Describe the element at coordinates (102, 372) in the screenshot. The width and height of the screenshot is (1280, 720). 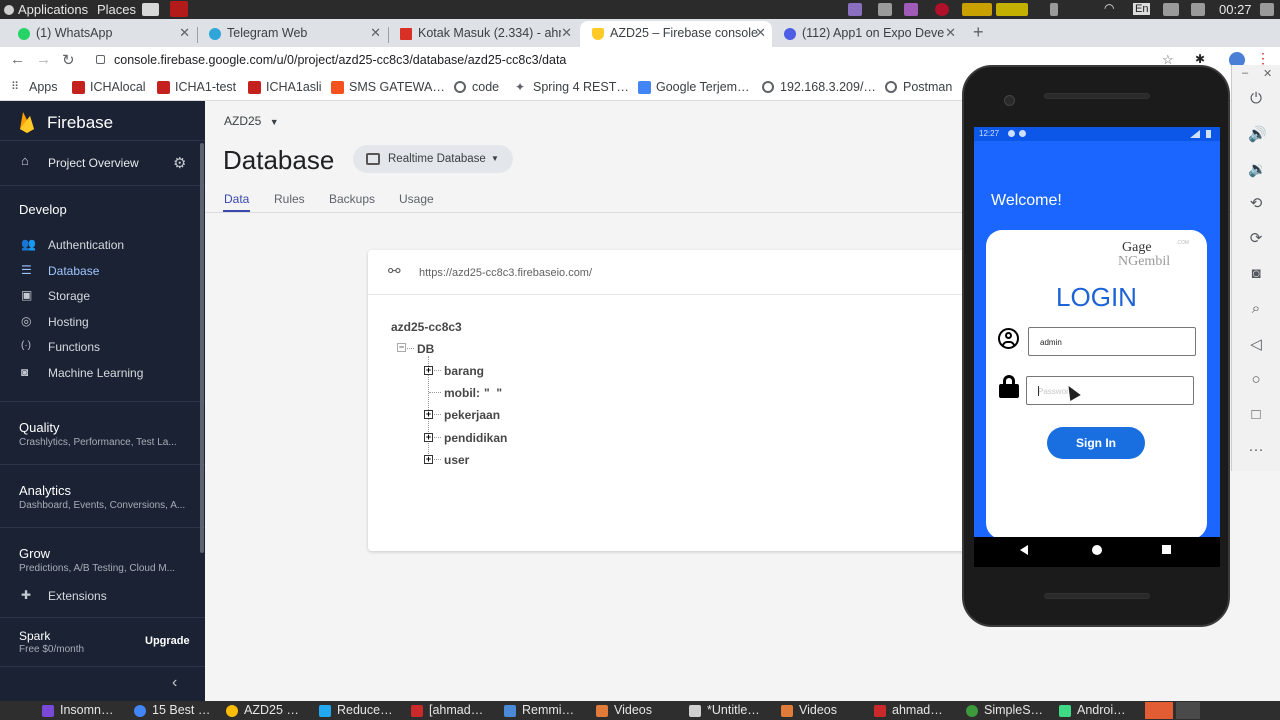
I see `sidebar-item-machine-learning: ◙ Machine Learning` at that location.